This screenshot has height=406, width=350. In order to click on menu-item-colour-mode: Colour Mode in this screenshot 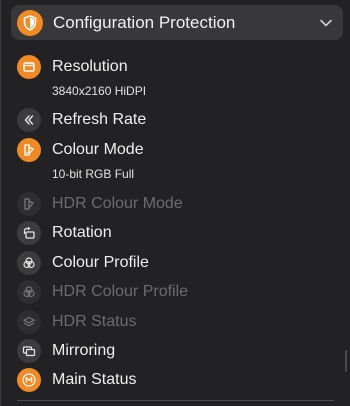, I will do `click(80, 150)`.